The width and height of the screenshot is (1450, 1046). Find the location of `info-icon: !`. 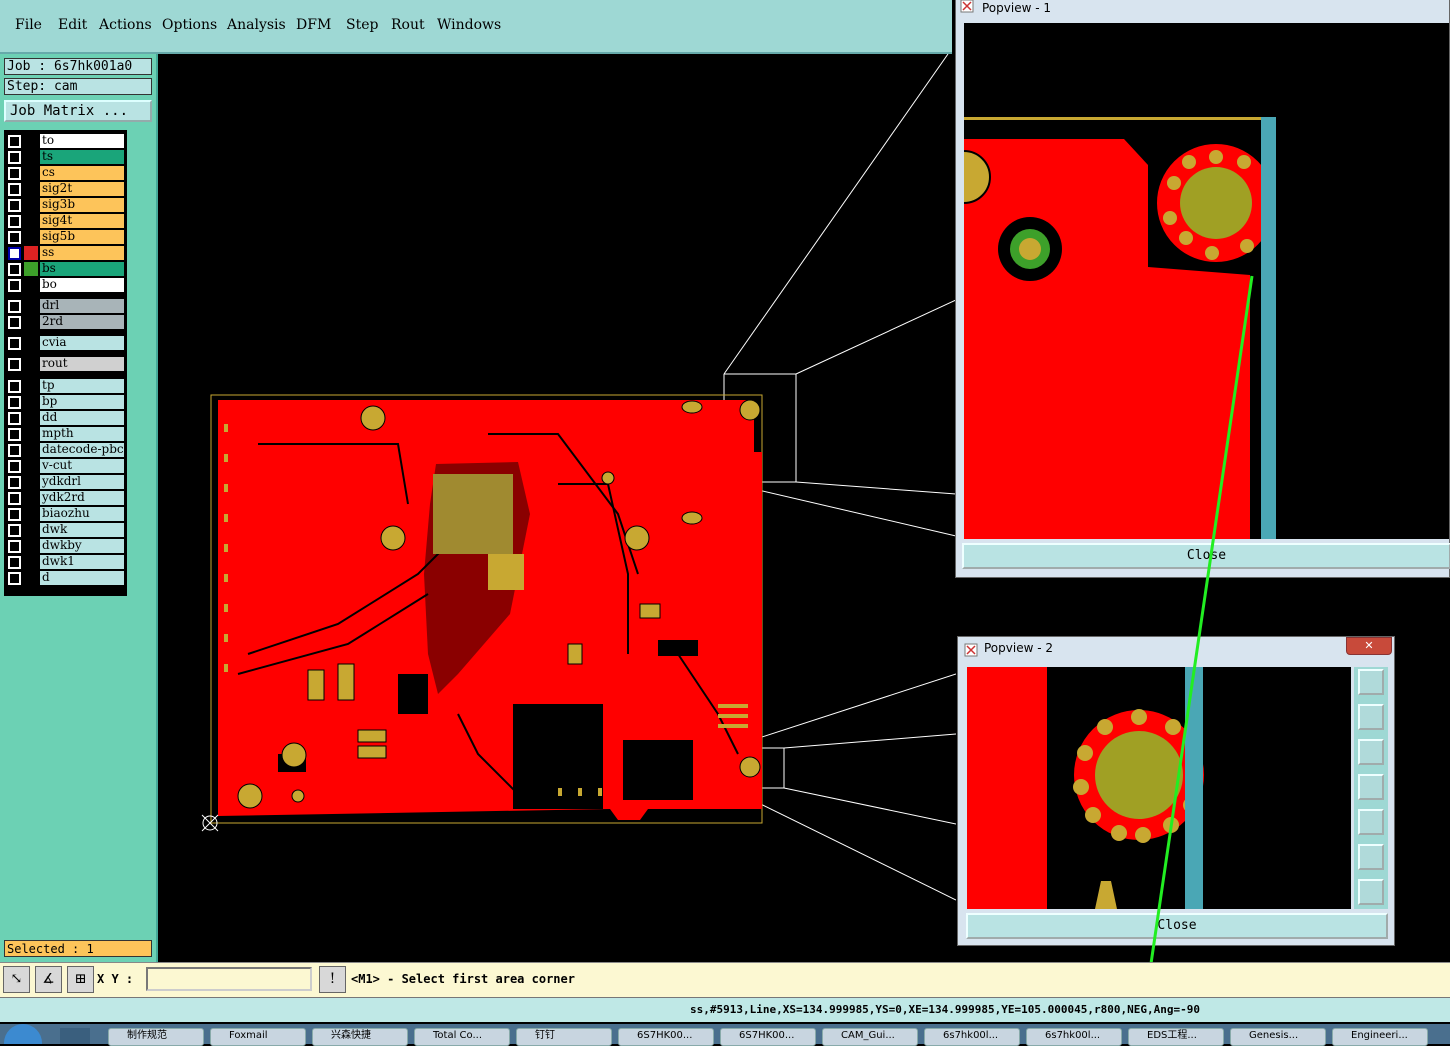

info-icon: ! is located at coordinates (332, 979).